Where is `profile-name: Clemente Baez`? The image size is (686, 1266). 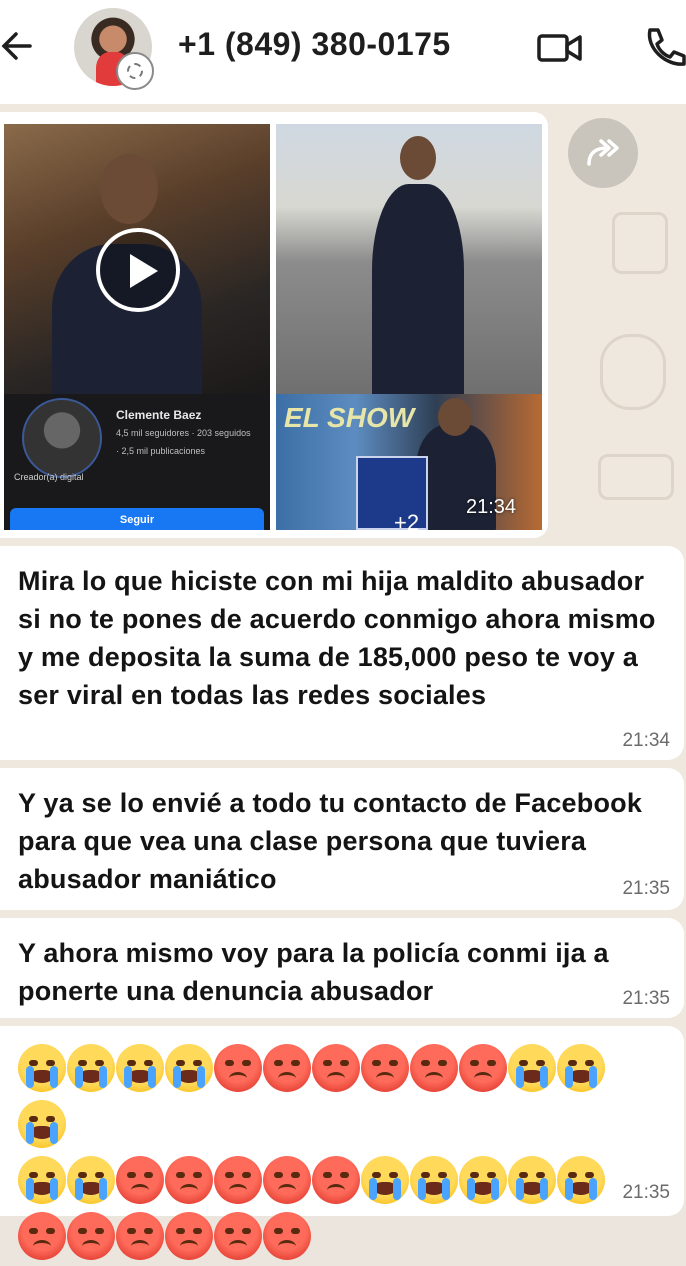 profile-name: Clemente Baez is located at coordinates (159, 415).